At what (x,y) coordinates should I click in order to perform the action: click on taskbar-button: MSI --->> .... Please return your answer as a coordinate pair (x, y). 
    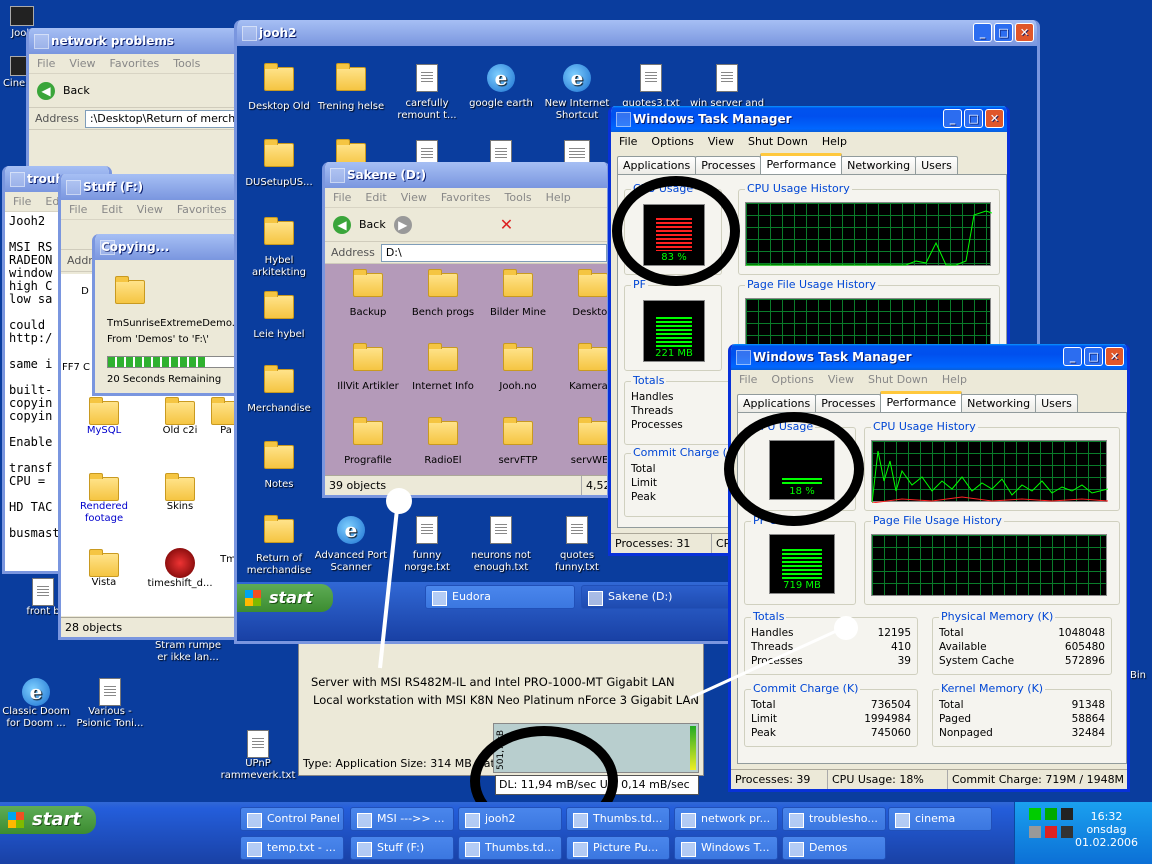
    Looking at the image, I should click on (402, 819).